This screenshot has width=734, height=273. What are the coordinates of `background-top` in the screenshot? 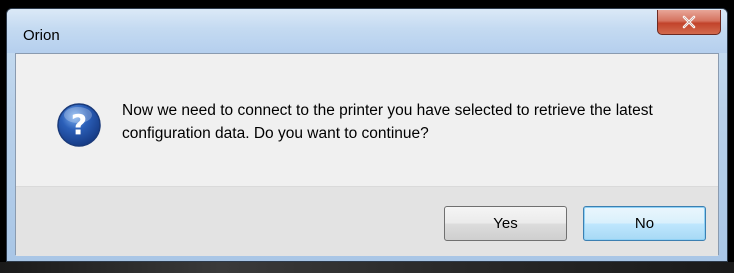 It's located at (367, 4).